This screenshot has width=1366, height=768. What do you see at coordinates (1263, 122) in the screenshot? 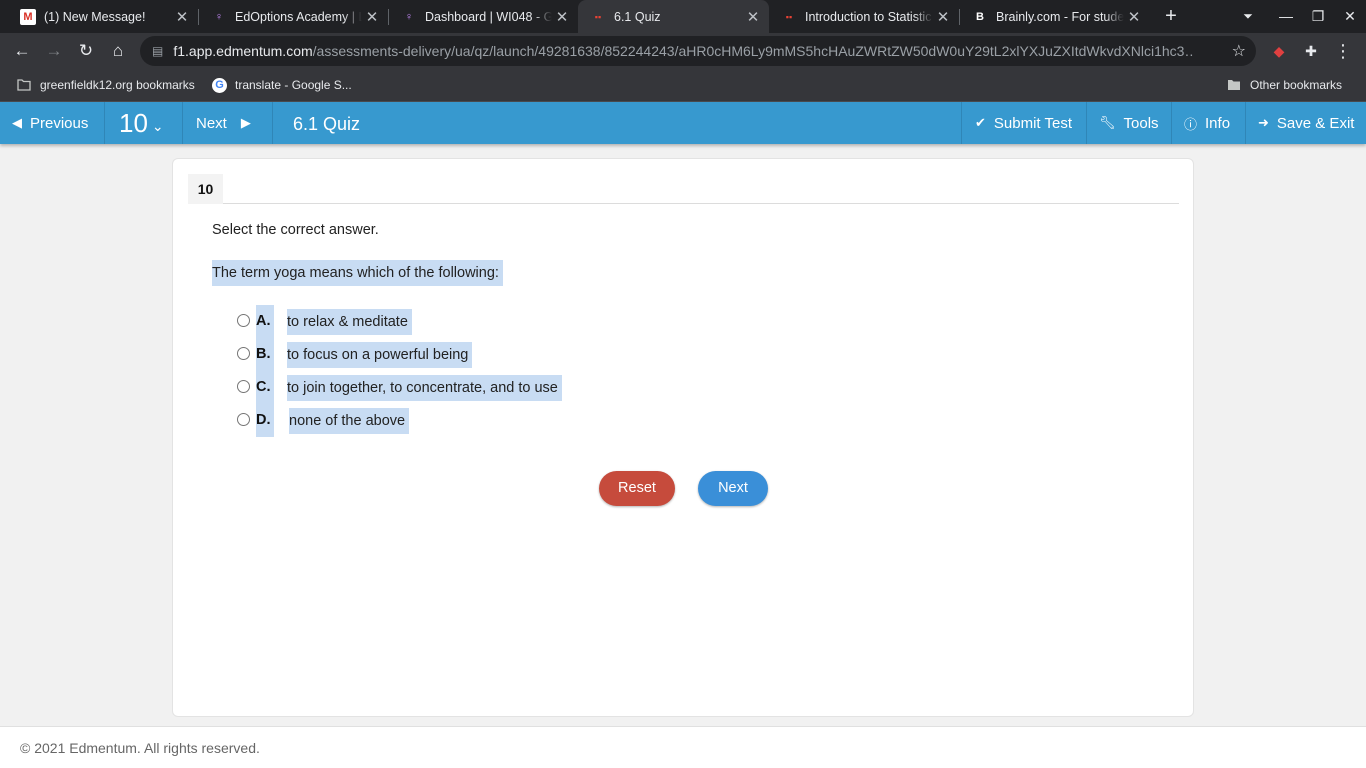
I see `sign-out-icon: ➜` at bounding box center [1263, 122].